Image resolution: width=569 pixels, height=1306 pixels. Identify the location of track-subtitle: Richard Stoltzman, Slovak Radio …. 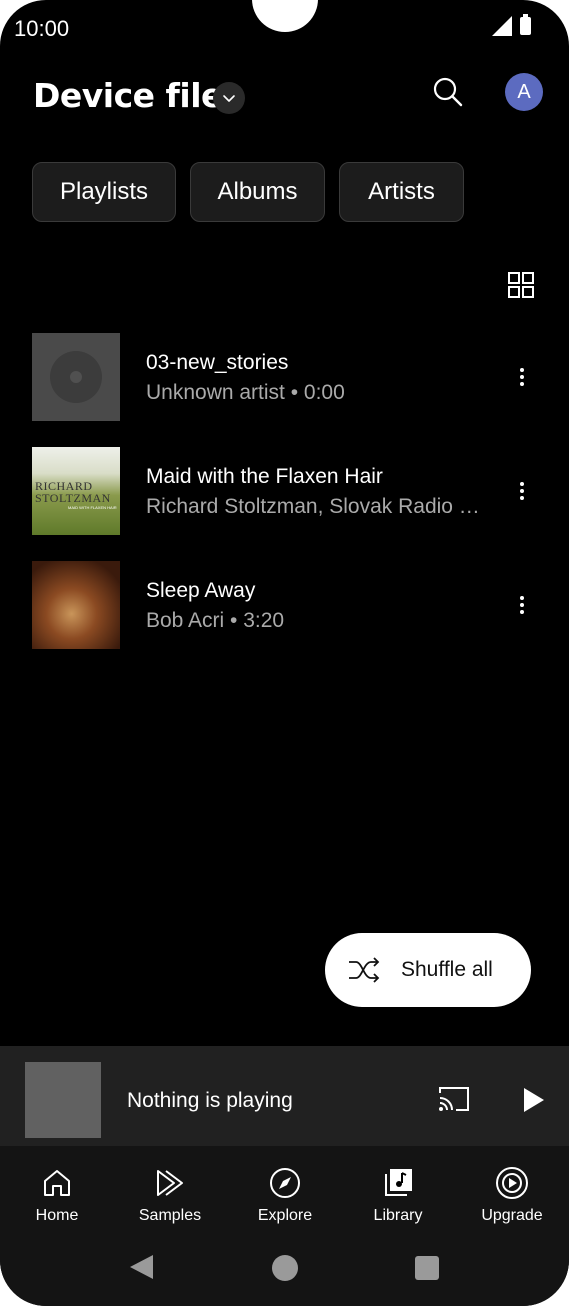
(313, 506).